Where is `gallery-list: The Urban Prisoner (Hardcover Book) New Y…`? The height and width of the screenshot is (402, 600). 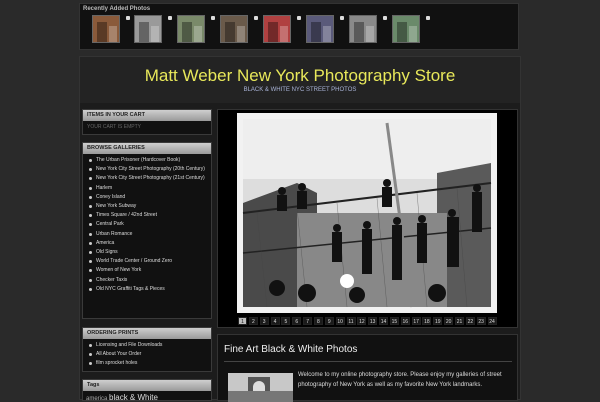
gallery-list: The Urban Prisoner (Hardcover Book) New Y… is located at coordinates (147, 226).